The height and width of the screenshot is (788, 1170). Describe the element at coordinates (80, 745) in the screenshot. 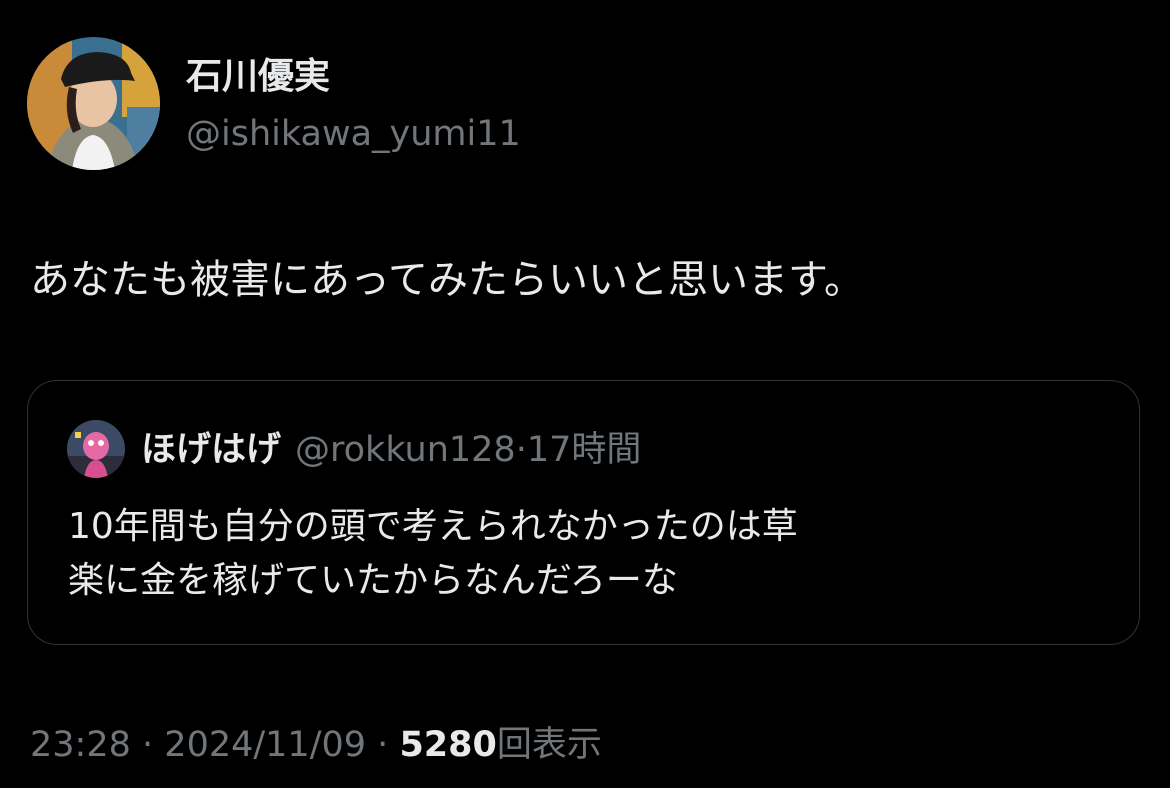

I see `tweet-time: 23:28` at that location.